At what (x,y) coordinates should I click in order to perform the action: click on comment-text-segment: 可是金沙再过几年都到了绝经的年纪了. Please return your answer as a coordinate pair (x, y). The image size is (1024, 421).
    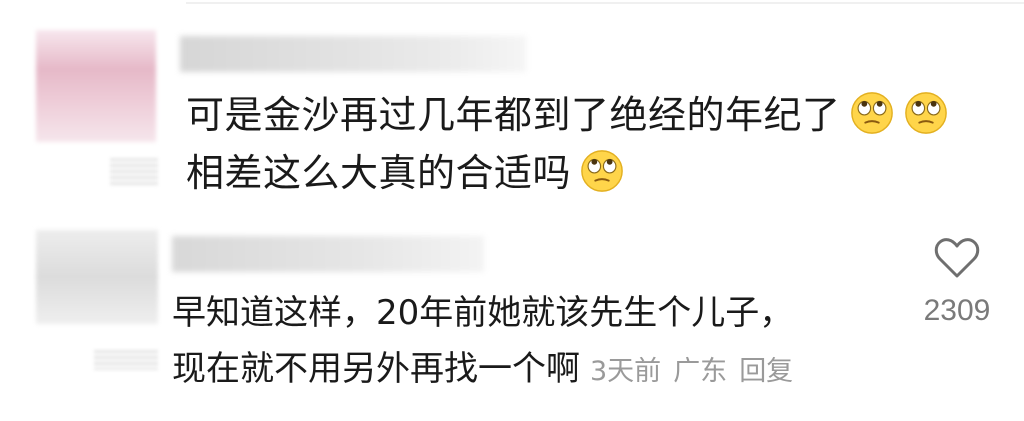
    Looking at the image, I should click on (513, 115).